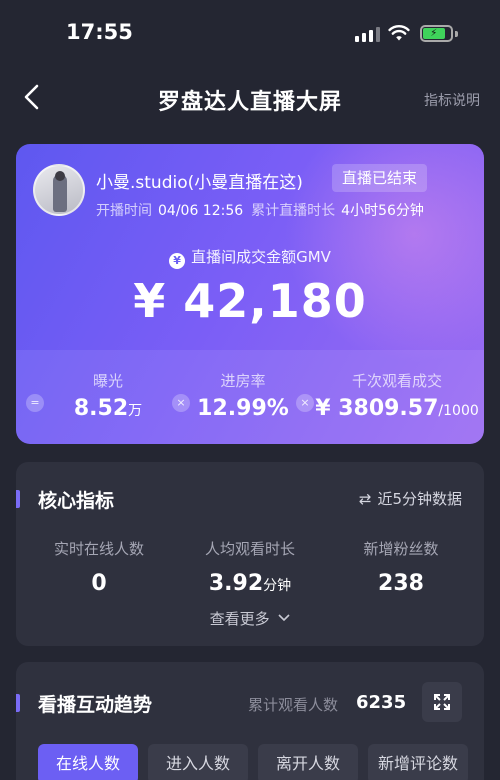 This screenshot has width=500, height=780. Describe the element at coordinates (380, 178) in the screenshot. I see `live-status-badge: 直播已结束` at that location.